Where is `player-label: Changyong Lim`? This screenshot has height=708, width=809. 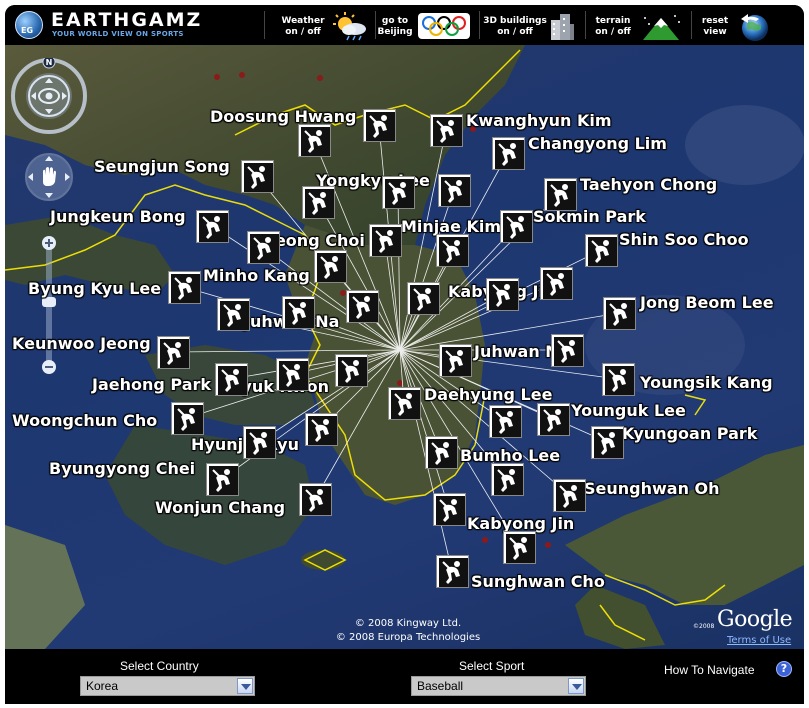 player-label: Changyong Lim is located at coordinates (597, 143).